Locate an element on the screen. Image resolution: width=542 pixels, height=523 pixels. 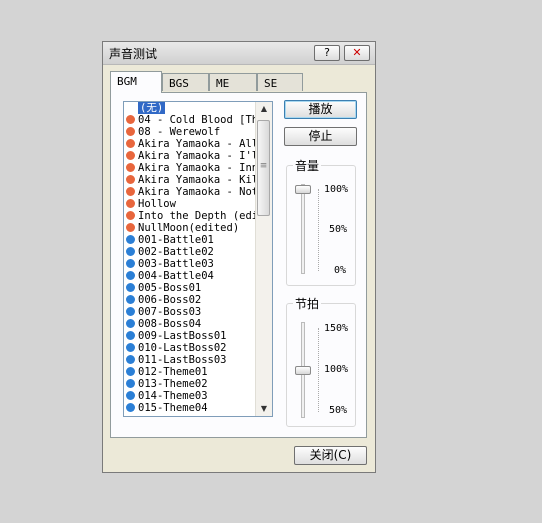
list-item-label: 04 - Cold Blood [Th is located at coordinates (197, 120).